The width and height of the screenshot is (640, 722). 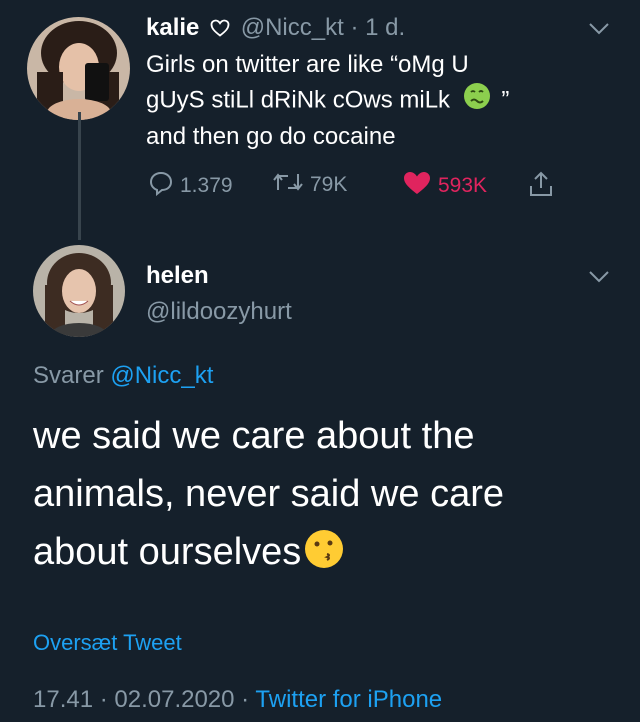 What do you see at coordinates (68, 375) in the screenshot?
I see `replying-prefix: Svarer` at bounding box center [68, 375].